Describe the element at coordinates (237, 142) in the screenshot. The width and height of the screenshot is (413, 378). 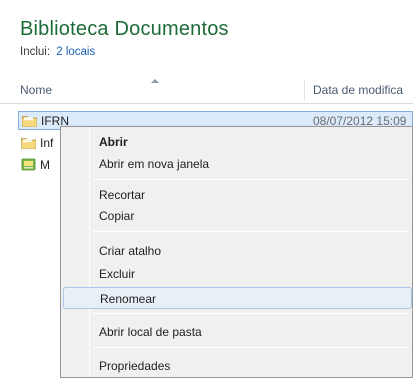
I see `menu-item-open: Abrir` at that location.